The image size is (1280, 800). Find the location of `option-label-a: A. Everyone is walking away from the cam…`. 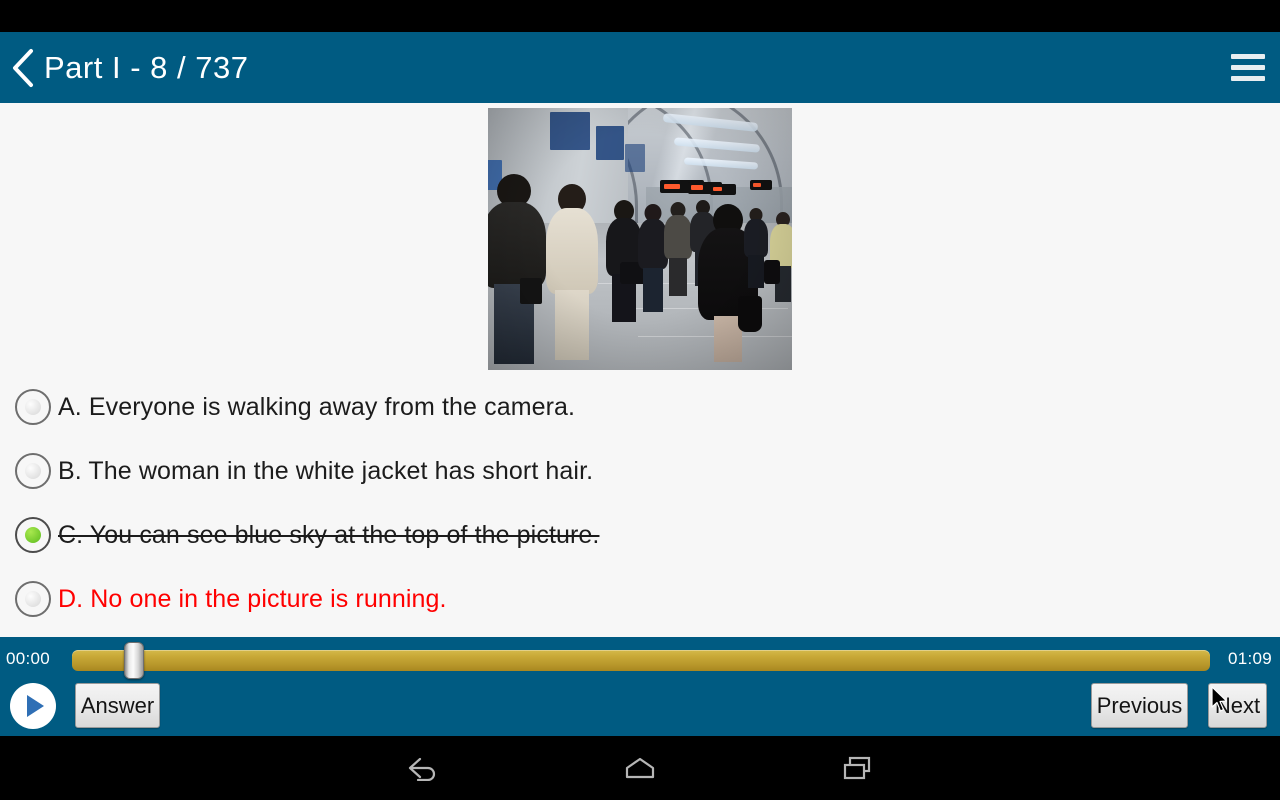

option-label-a: A. Everyone is walking away from the cam… is located at coordinates (317, 406).